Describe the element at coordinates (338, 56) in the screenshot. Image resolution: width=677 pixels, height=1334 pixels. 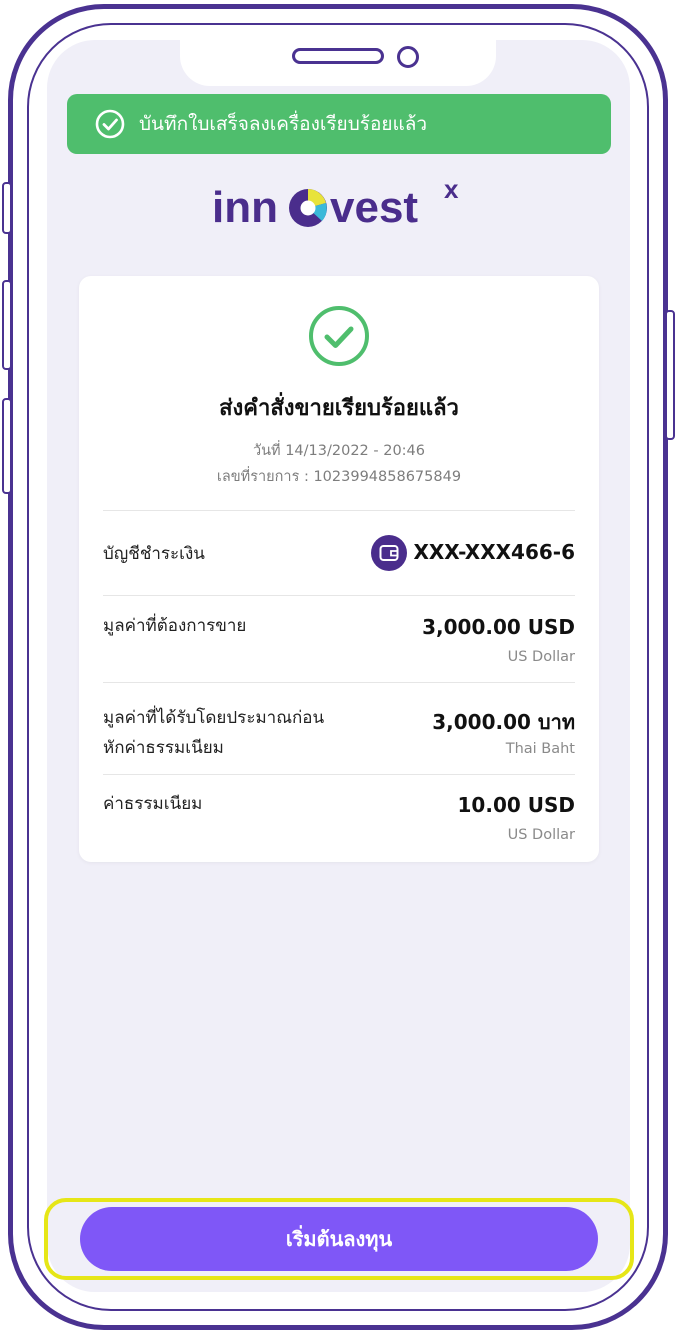
I see `speaker-icon` at that location.